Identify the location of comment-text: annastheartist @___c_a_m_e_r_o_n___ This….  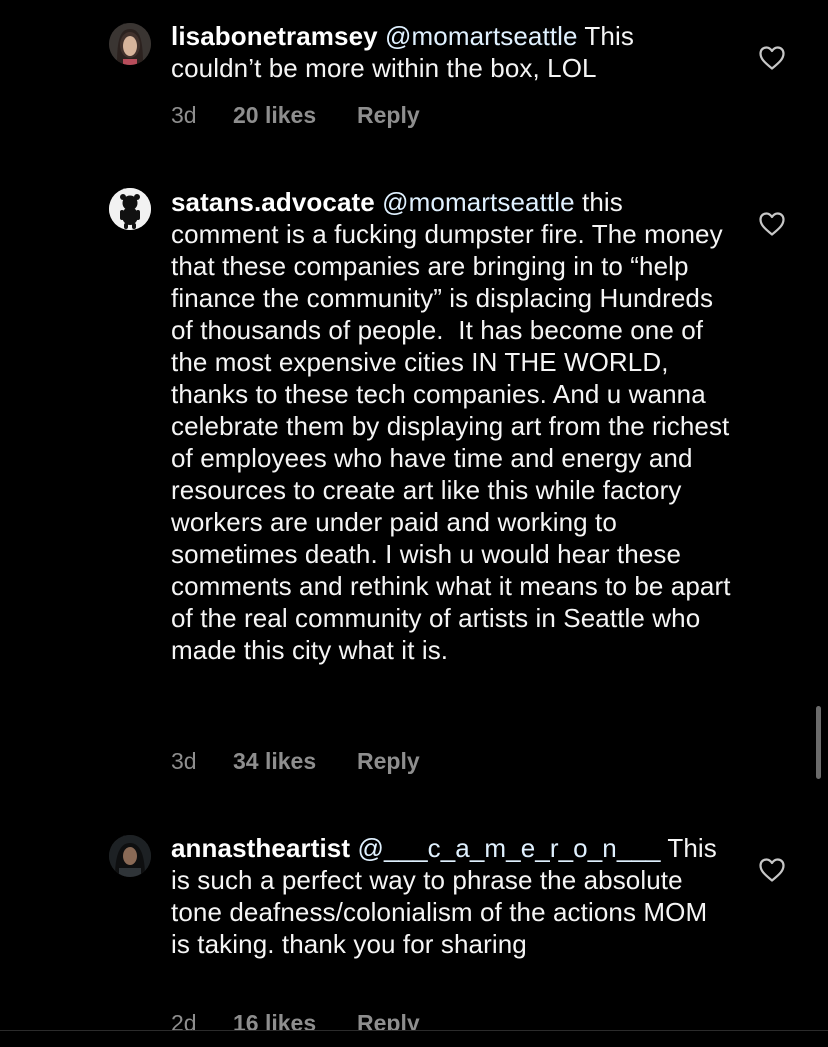
(451, 896).